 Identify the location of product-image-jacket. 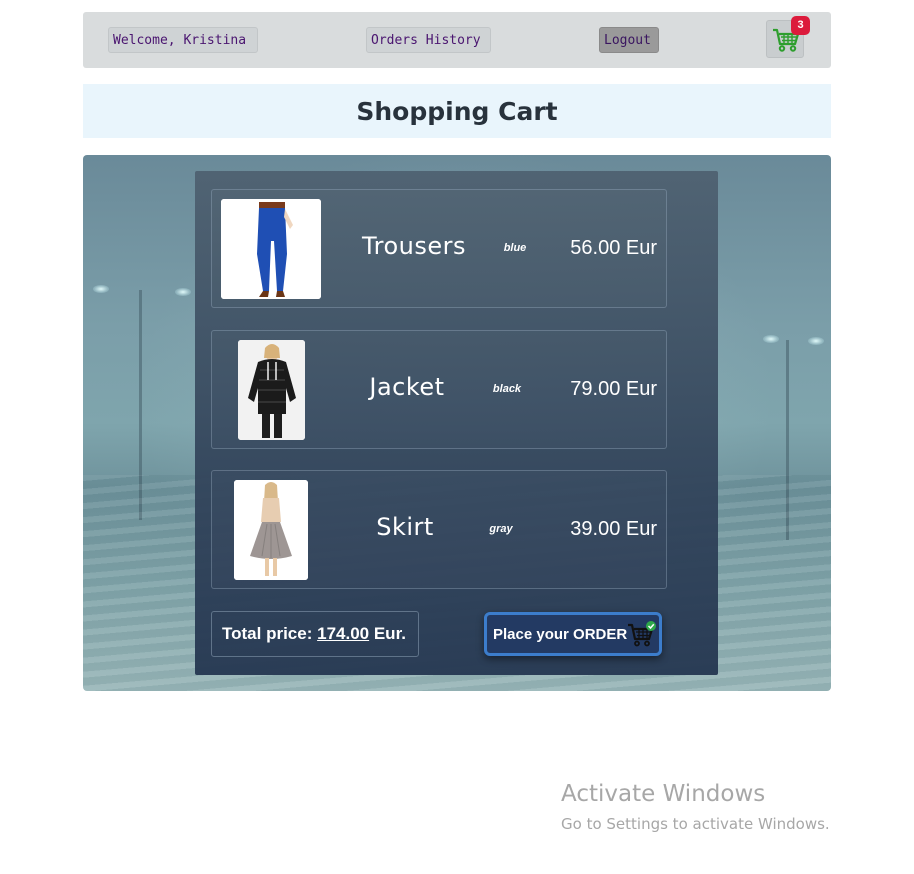
(271, 390).